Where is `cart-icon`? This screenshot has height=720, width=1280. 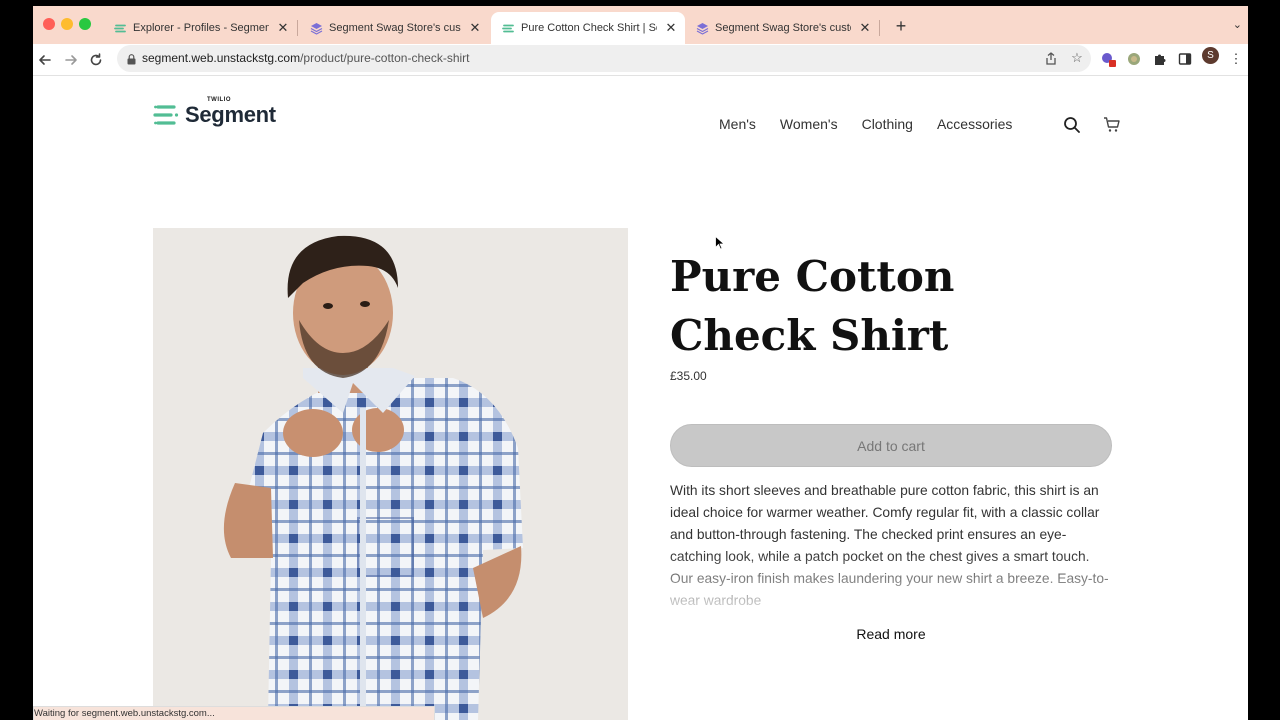 cart-icon is located at coordinates (1112, 127).